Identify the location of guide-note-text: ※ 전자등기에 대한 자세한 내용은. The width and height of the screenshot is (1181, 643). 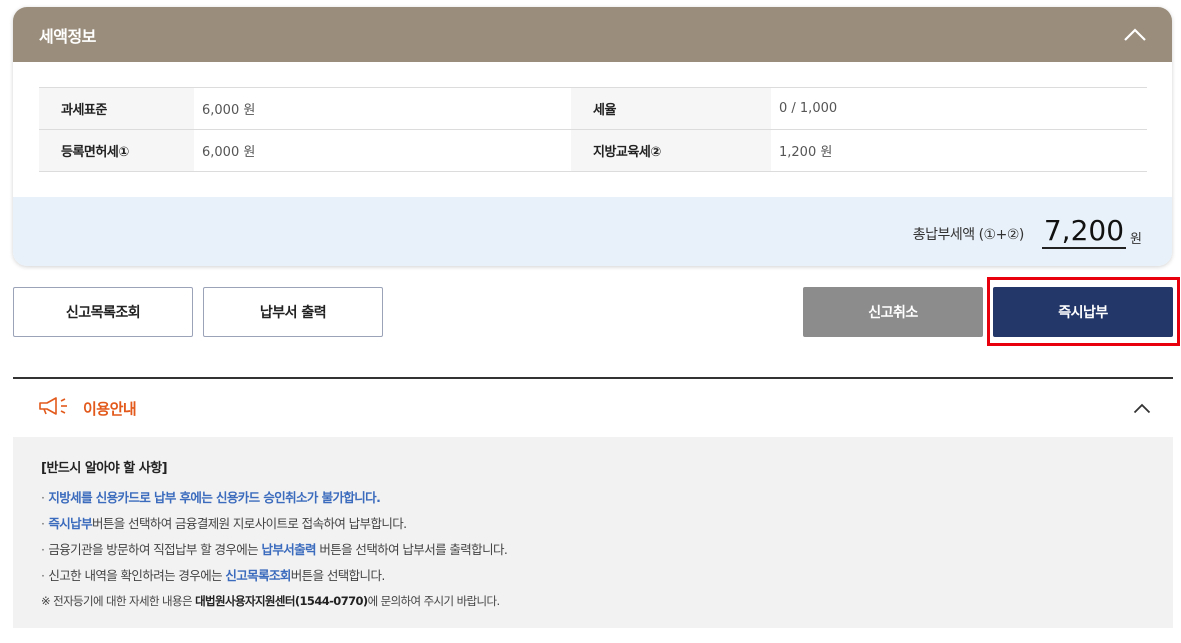
(118, 601).